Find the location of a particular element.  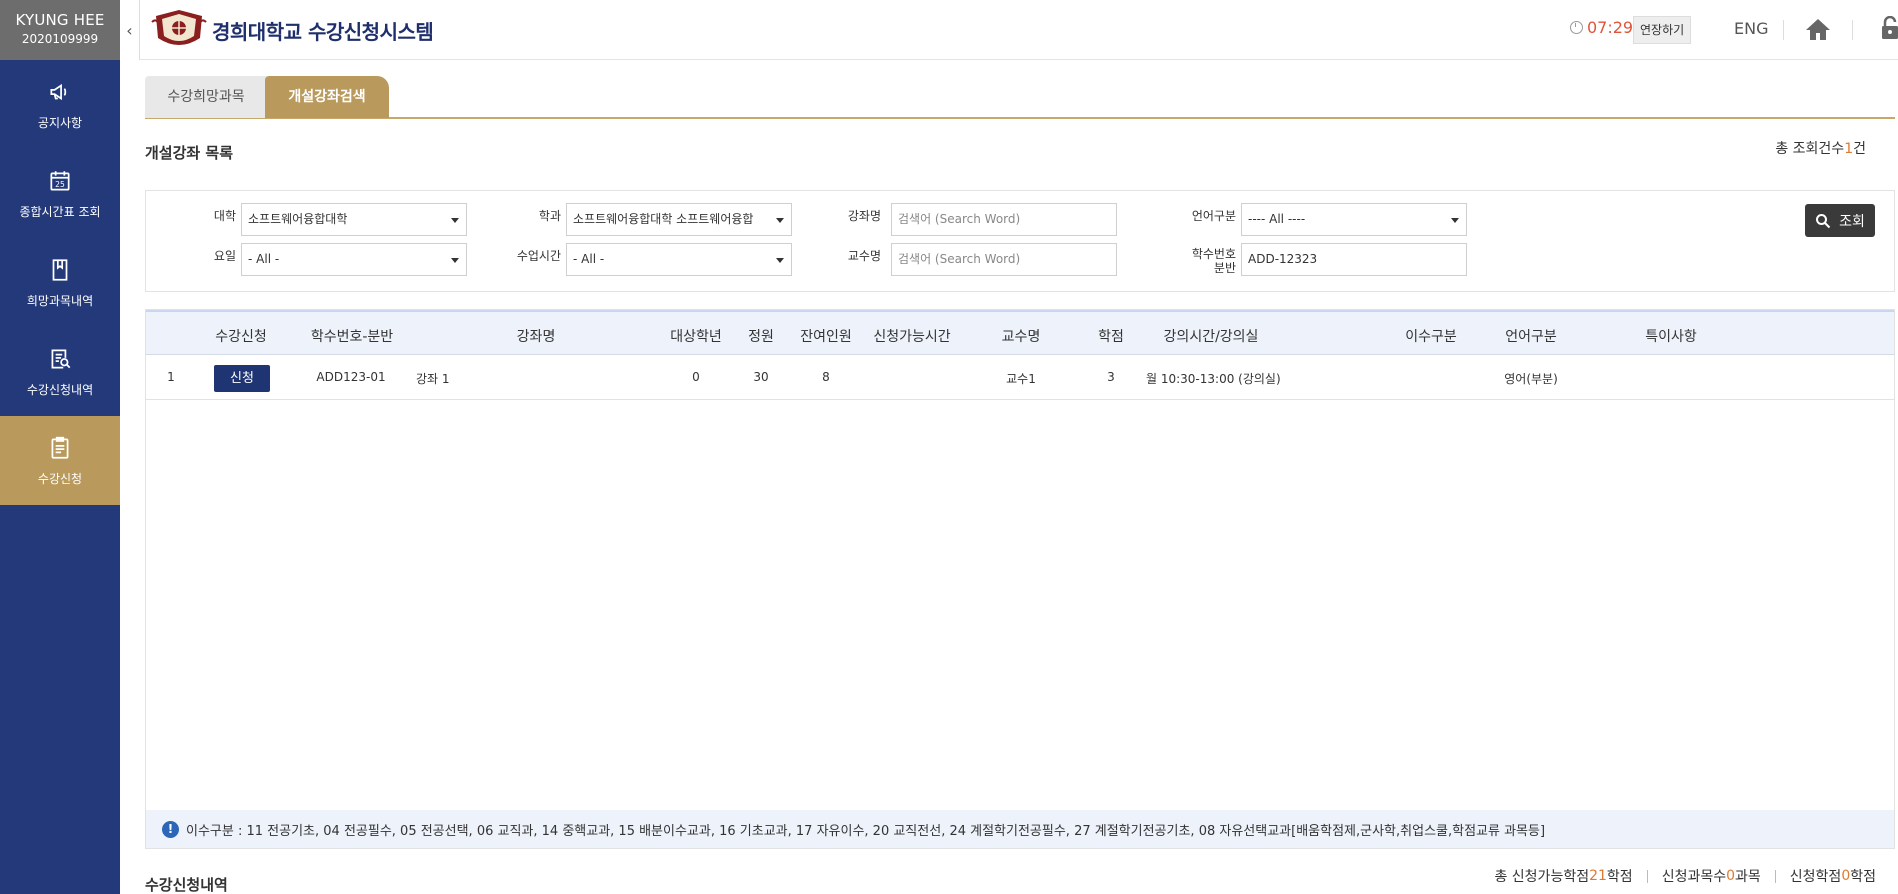

total-count: 총 조회건수1건 is located at coordinates (1820, 148).